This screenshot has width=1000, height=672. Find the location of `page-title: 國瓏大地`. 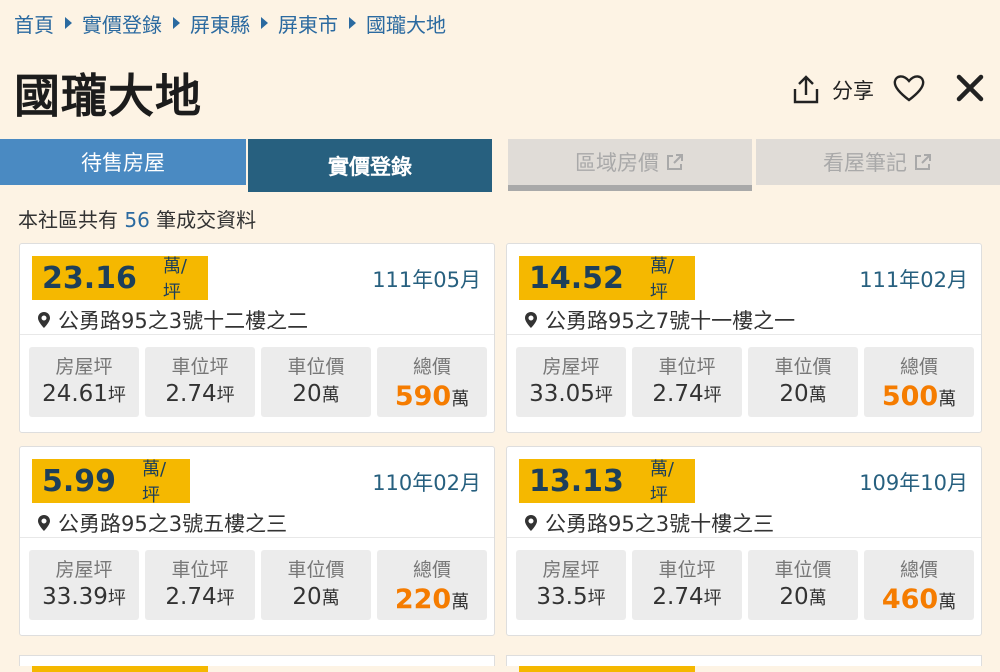

page-title: 國瓏大地 is located at coordinates (108, 96).